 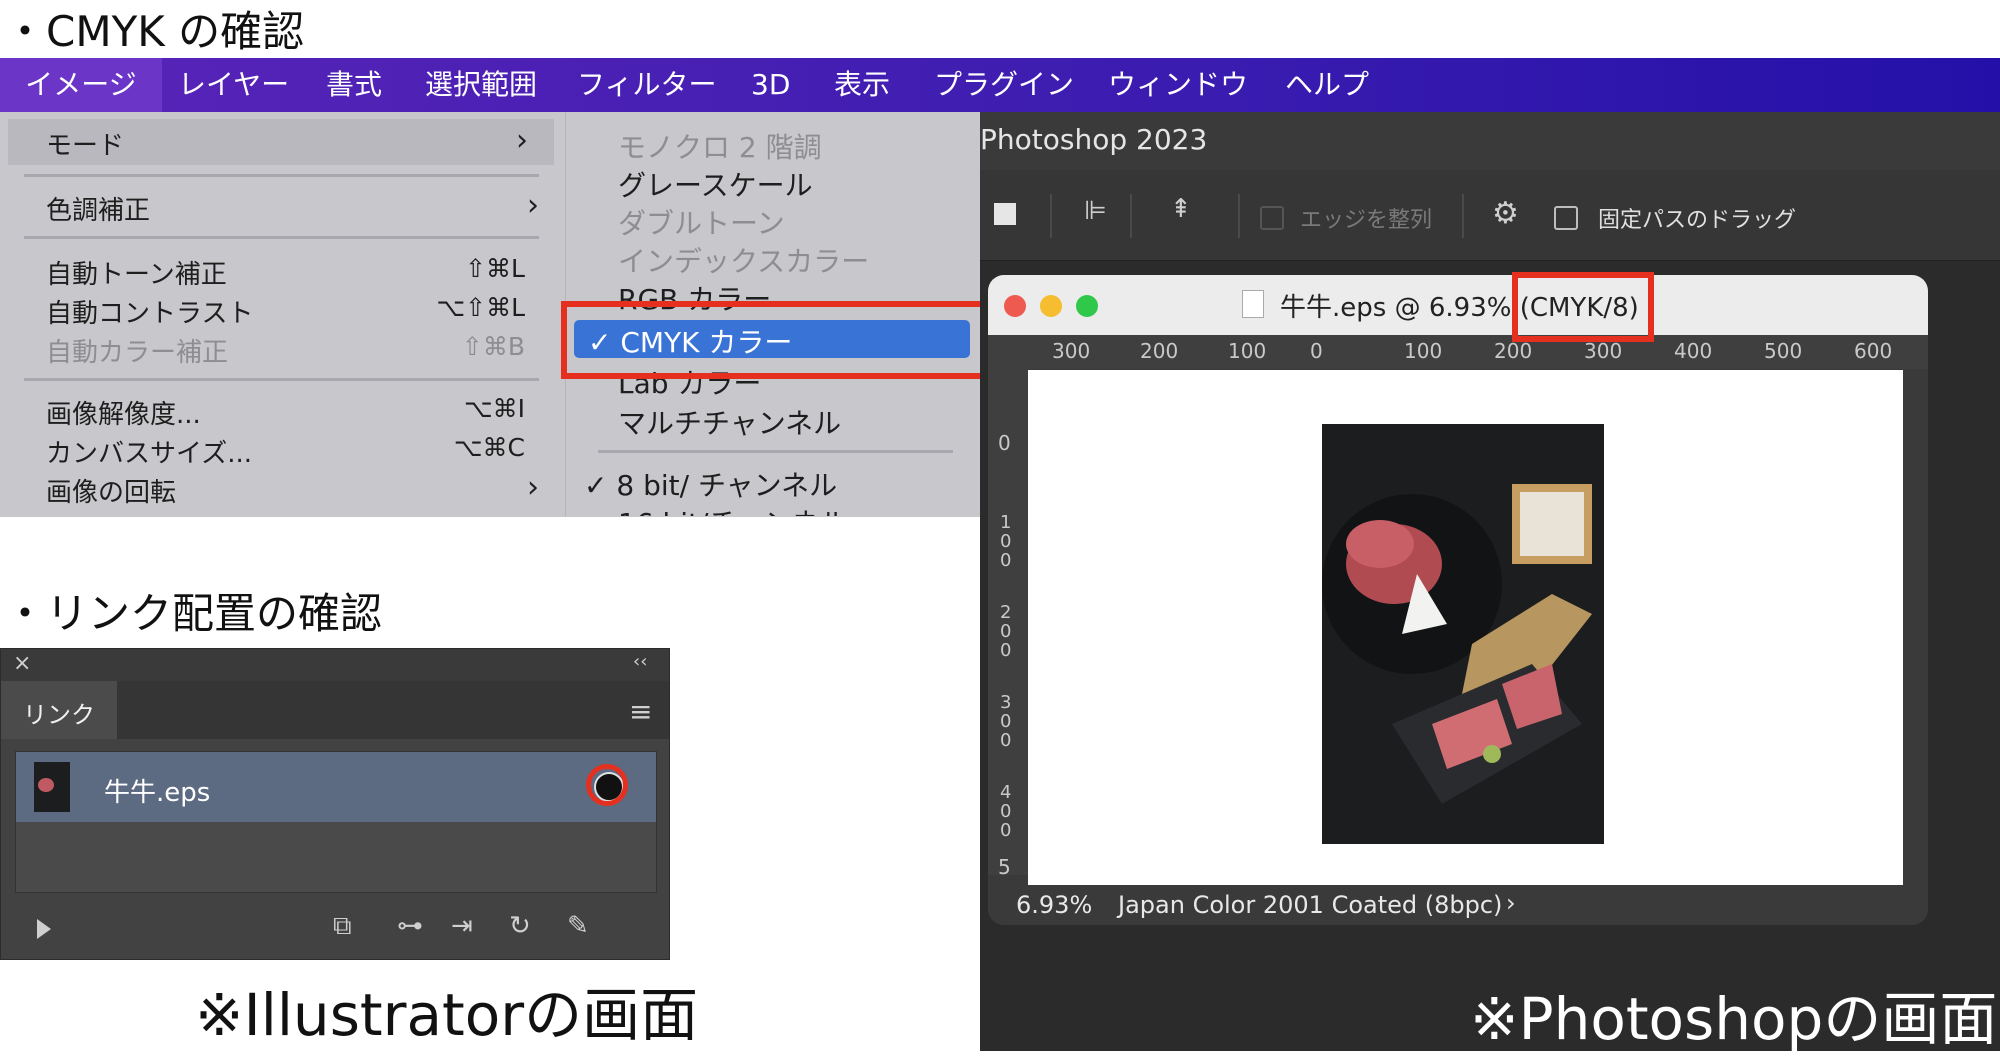 What do you see at coordinates (1566, 218) in the screenshot?
I see `constrain-path-checkbox` at bounding box center [1566, 218].